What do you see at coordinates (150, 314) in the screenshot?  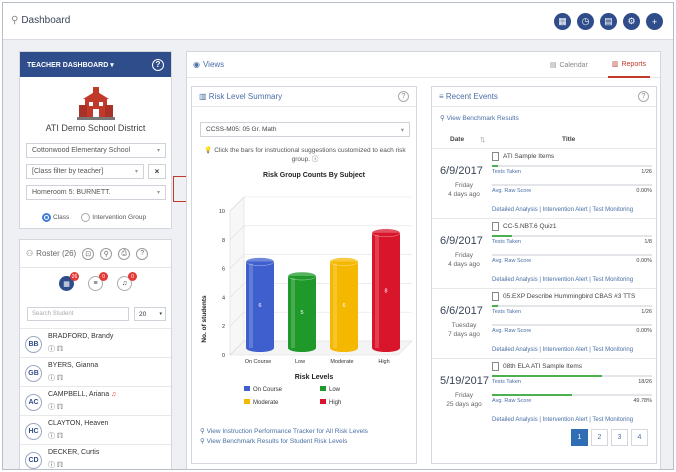 I see `page-size-select: 20 ▾` at bounding box center [150, 314].